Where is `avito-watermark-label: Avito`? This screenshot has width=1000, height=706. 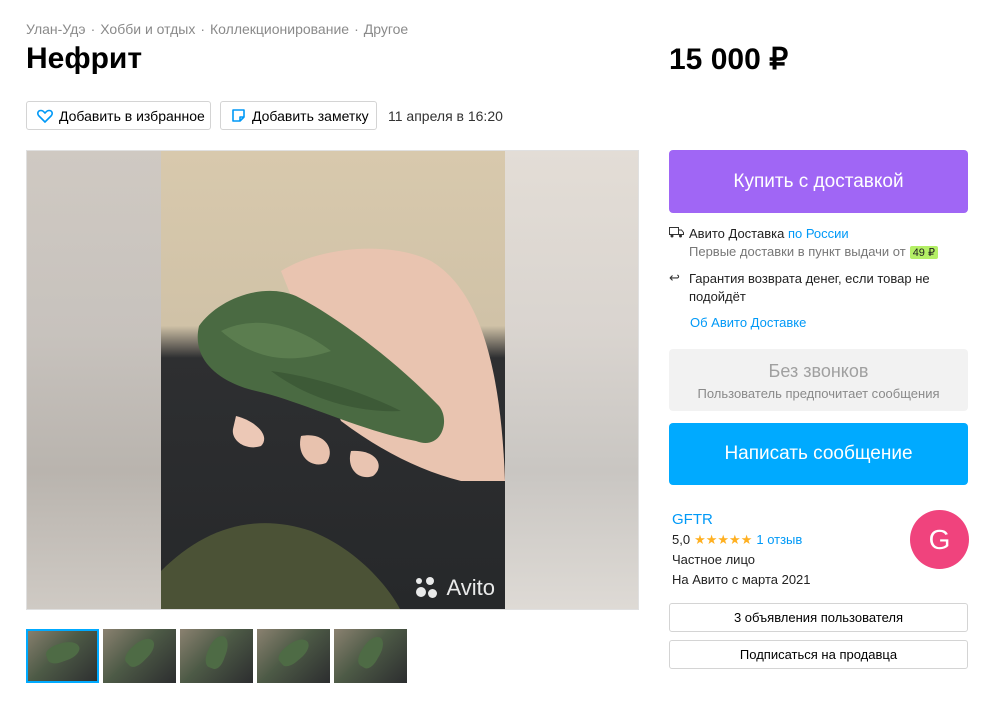
avito-watermark-label: Avito is located at coordinates (470, 587).